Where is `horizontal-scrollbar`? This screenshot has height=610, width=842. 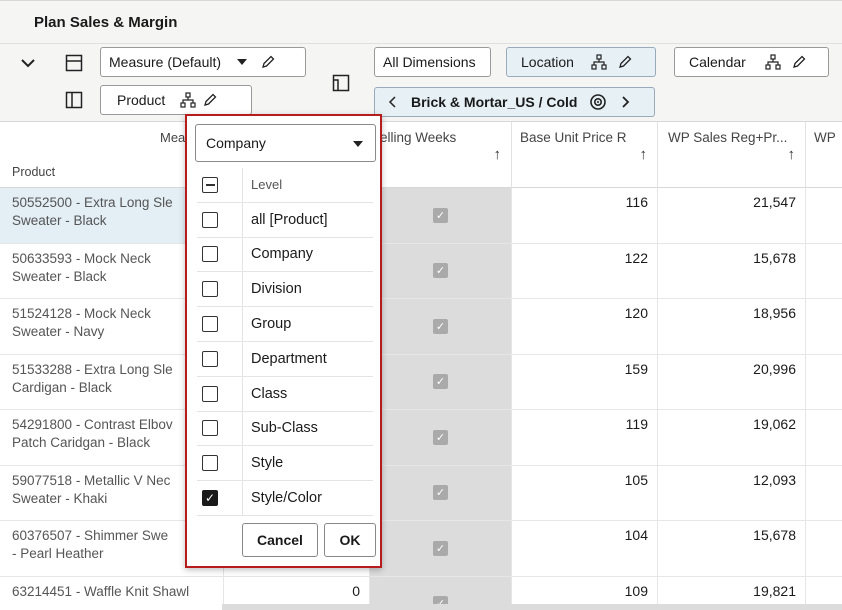
horizontal-scrollbar is located at coordinates (532, 607).